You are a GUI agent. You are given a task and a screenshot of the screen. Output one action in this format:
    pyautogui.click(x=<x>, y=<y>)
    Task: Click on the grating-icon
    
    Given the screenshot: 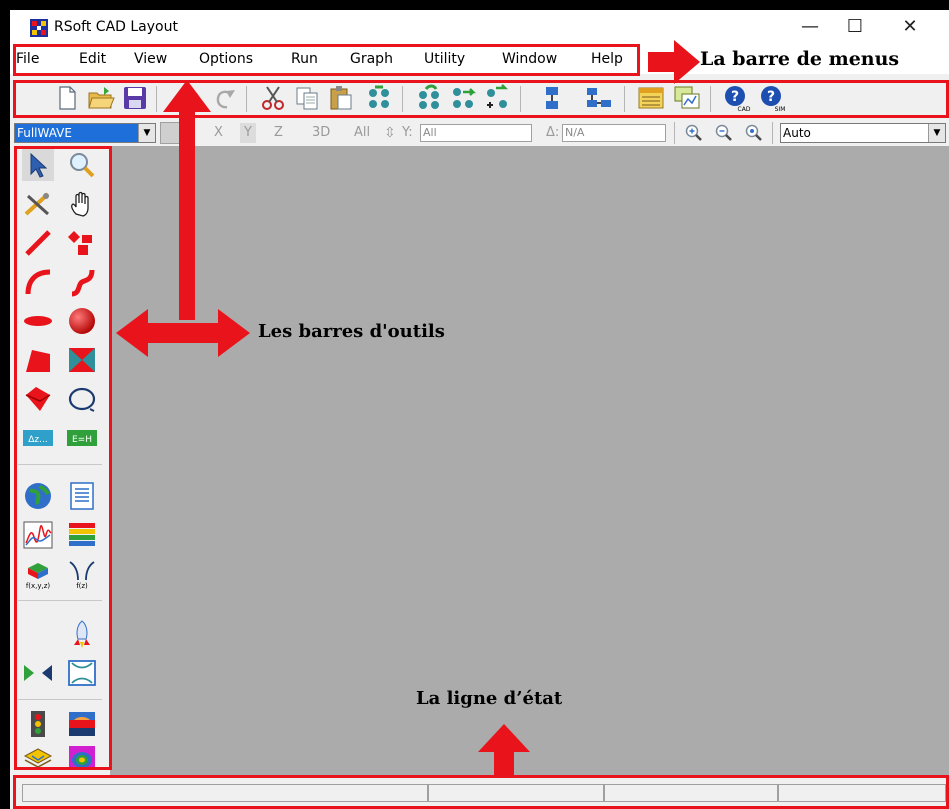 What is the action you would take?
    pyautogui.click(x=82, y=673)
    